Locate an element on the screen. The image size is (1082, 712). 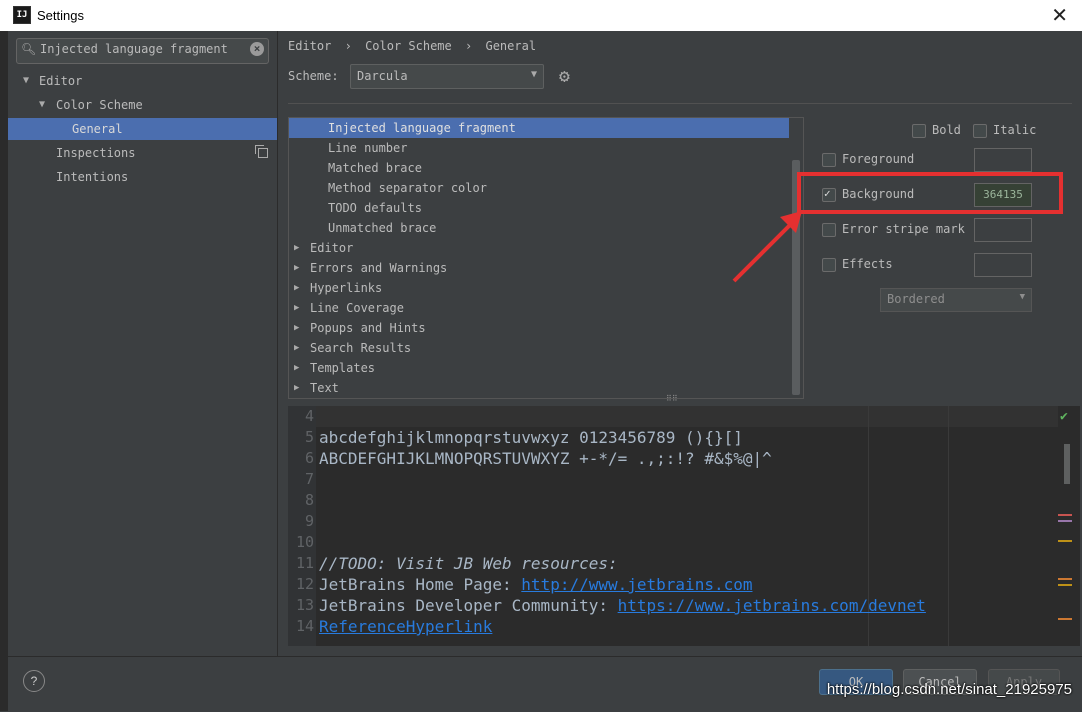
scheme-value: Darcula is located at coordinates (382, 76).